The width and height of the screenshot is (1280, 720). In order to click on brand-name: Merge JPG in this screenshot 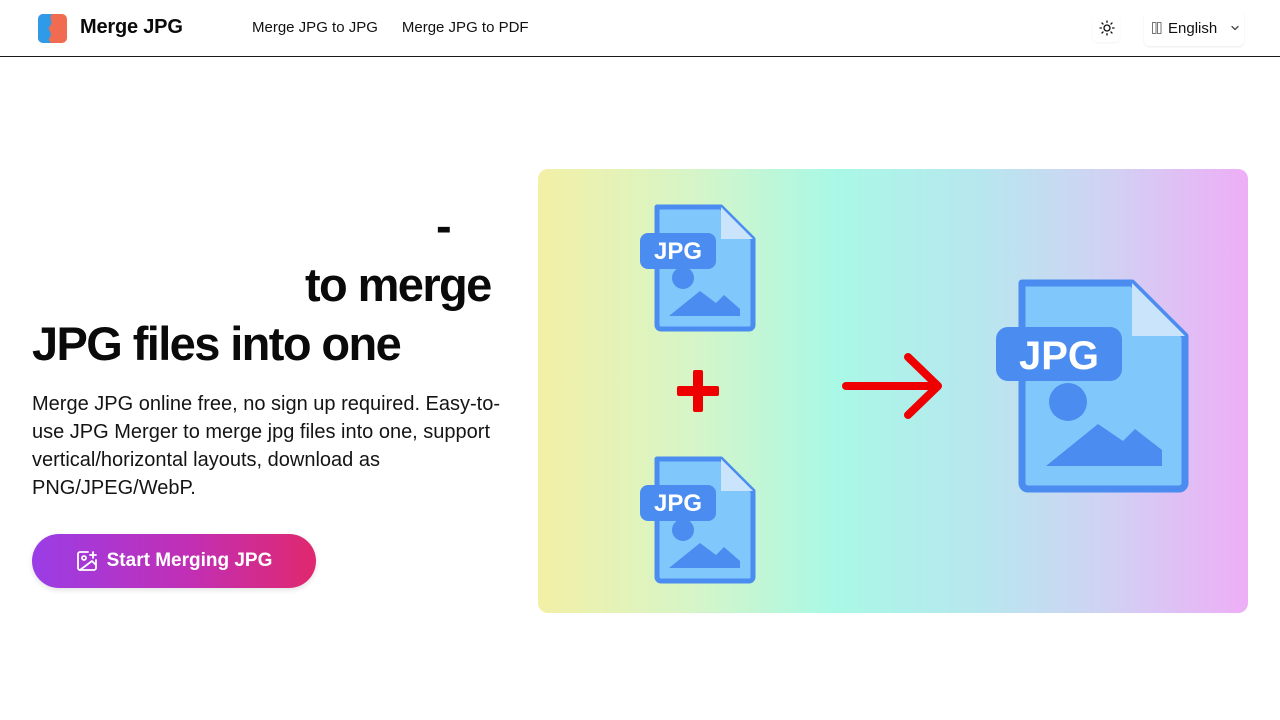, I will do `click(131, 27)`.